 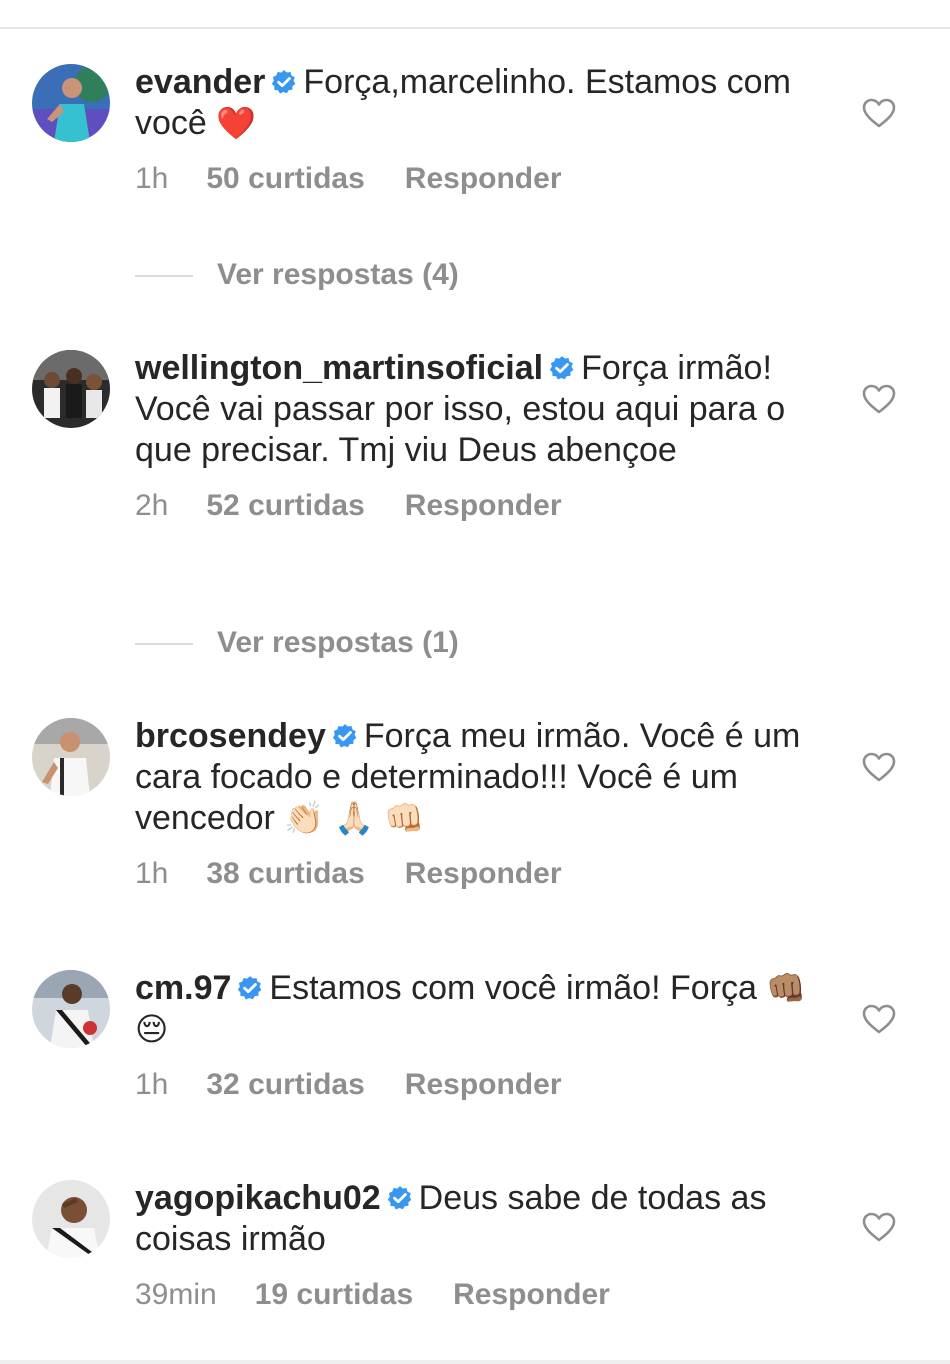 I want to click on username: yagopikachu02, so click(x=258, y=1198).